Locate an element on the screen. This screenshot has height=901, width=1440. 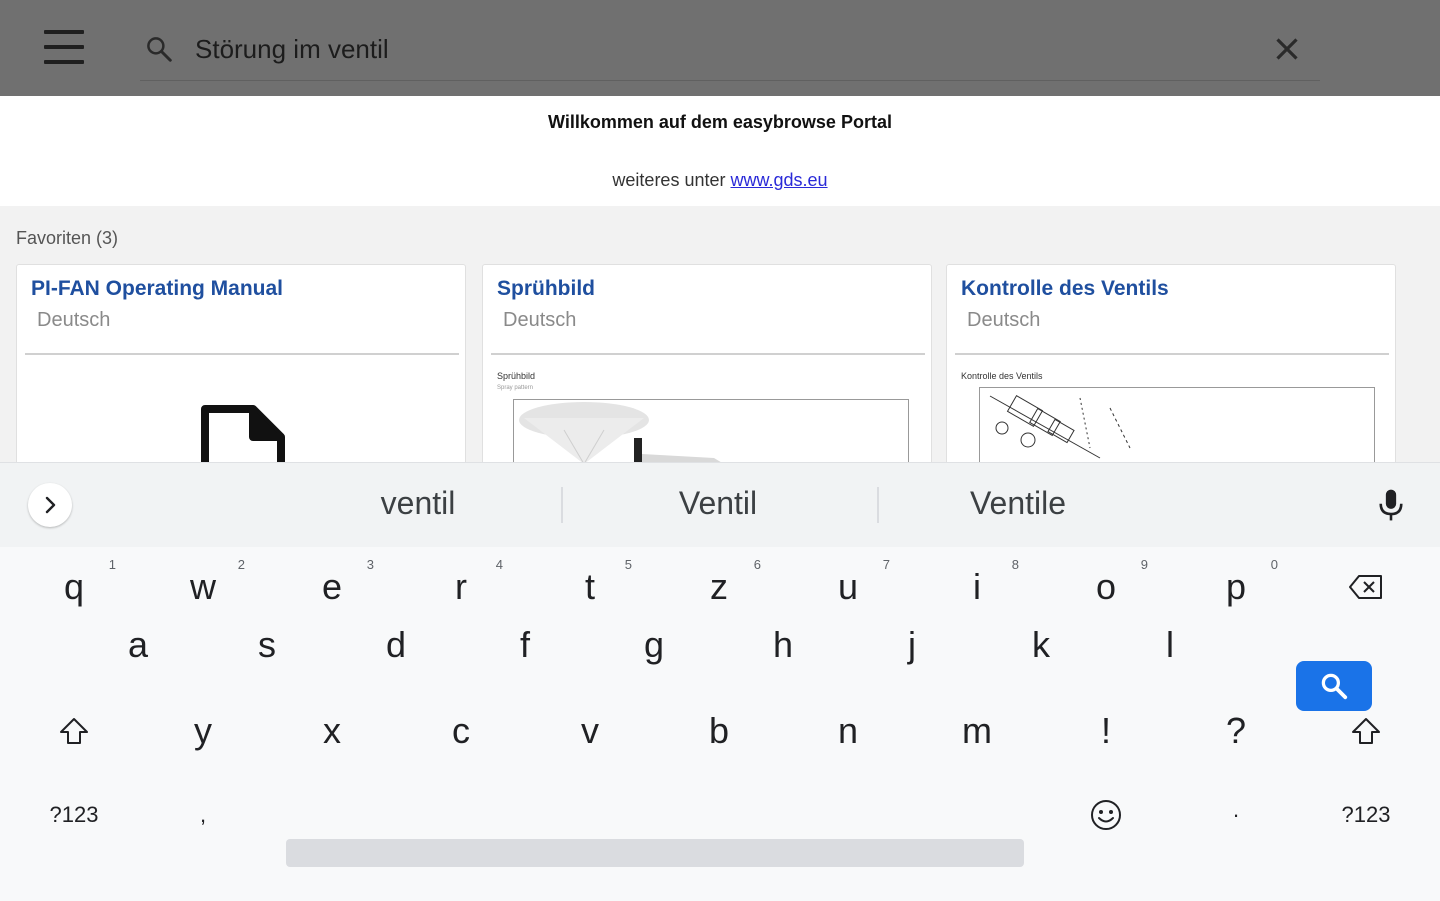
key-s: s is located at coordinates (267, 645).